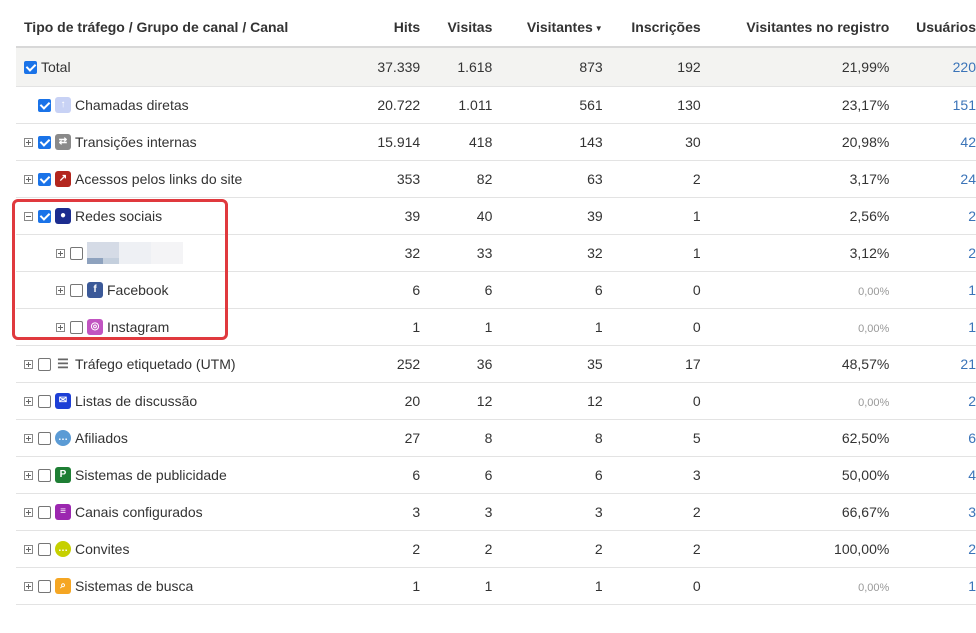 This screenshot has width=976, height=633. What do you see at coordinates (44, 179) in the screenshot?
I see `checkbox-acessos` at bounding box center [44, 179].